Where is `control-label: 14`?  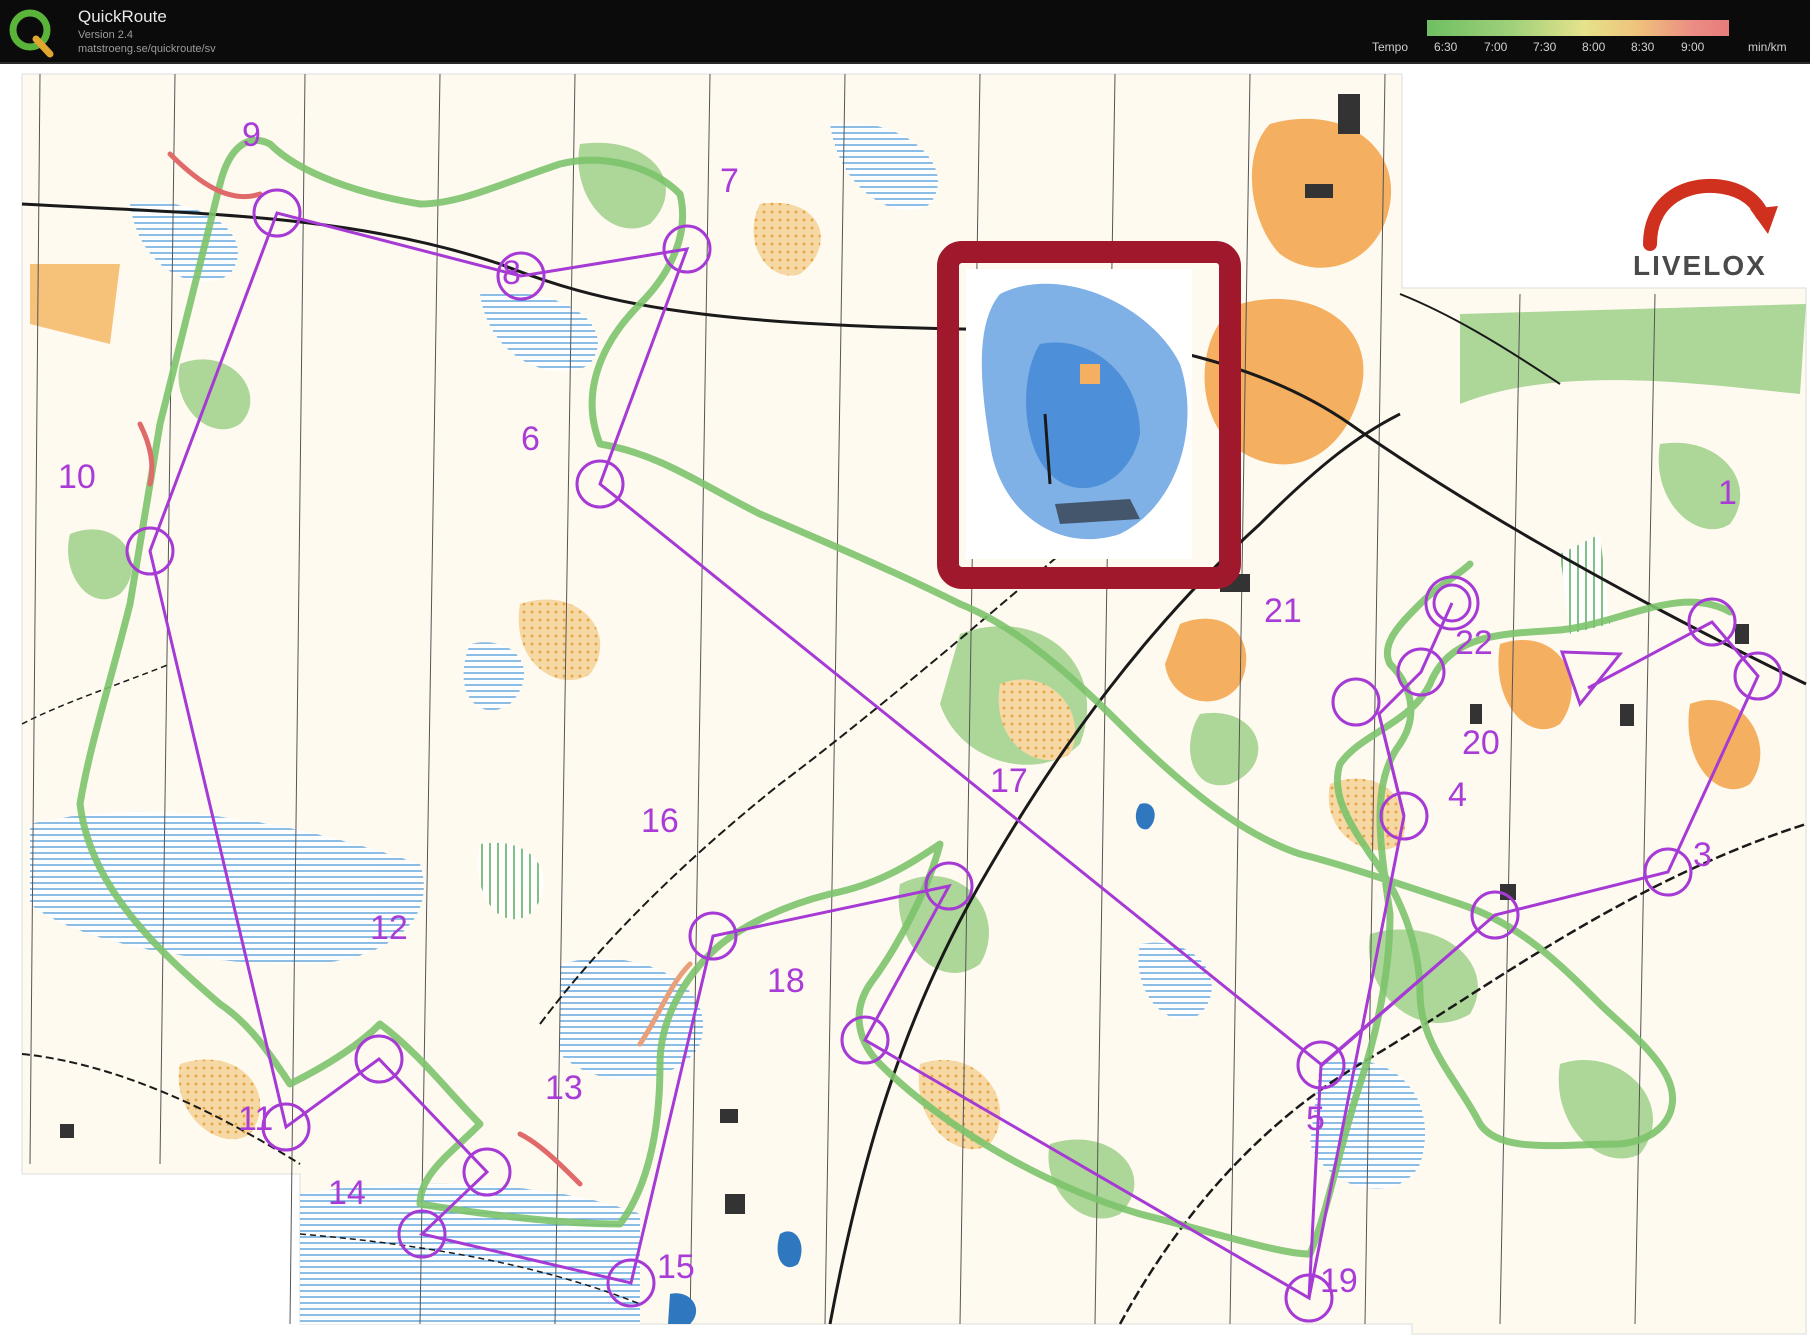 control-label: 14 is located at coordinates (347, 1193).